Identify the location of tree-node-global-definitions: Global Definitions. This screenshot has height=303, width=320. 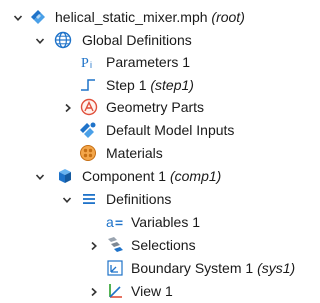
(154, 40).